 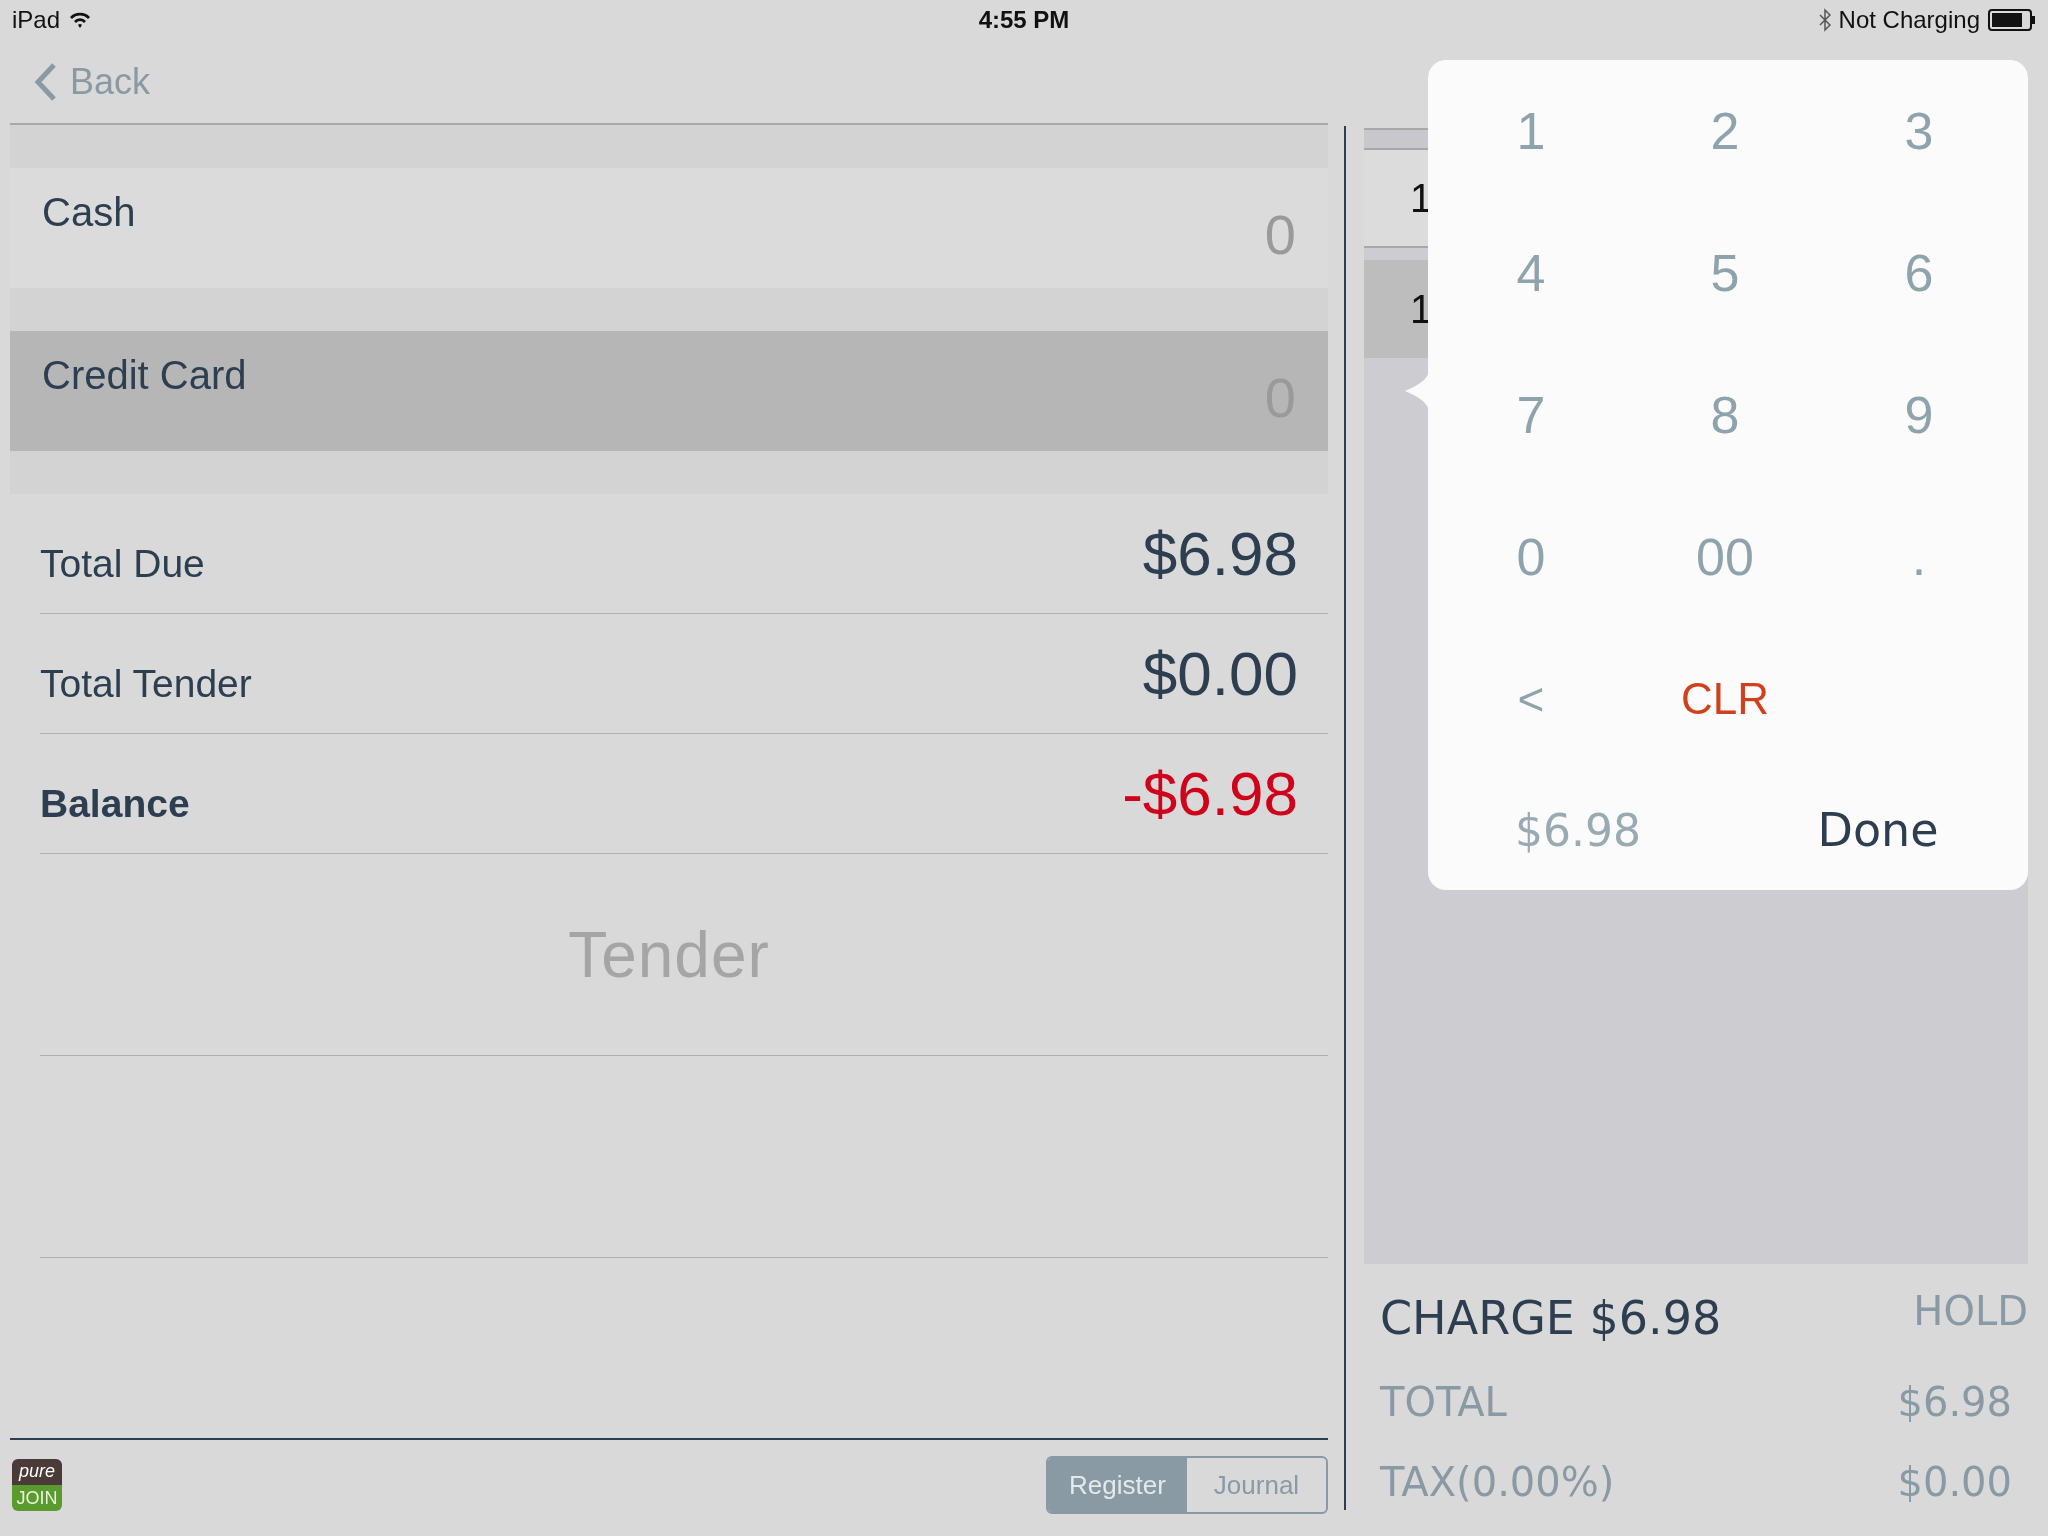 What do you see at coordinates (1725, 699) in the screenshot?
I see `keypad-key: CLR` at bounding box center [1725, 699].